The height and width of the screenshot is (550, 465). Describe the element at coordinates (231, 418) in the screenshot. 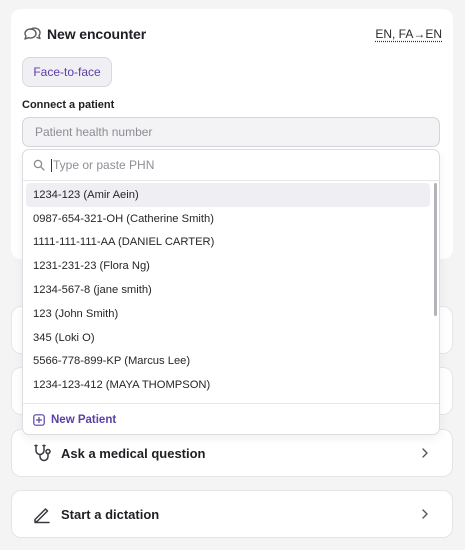

I see `new-patient-button: New Patient` at that location.